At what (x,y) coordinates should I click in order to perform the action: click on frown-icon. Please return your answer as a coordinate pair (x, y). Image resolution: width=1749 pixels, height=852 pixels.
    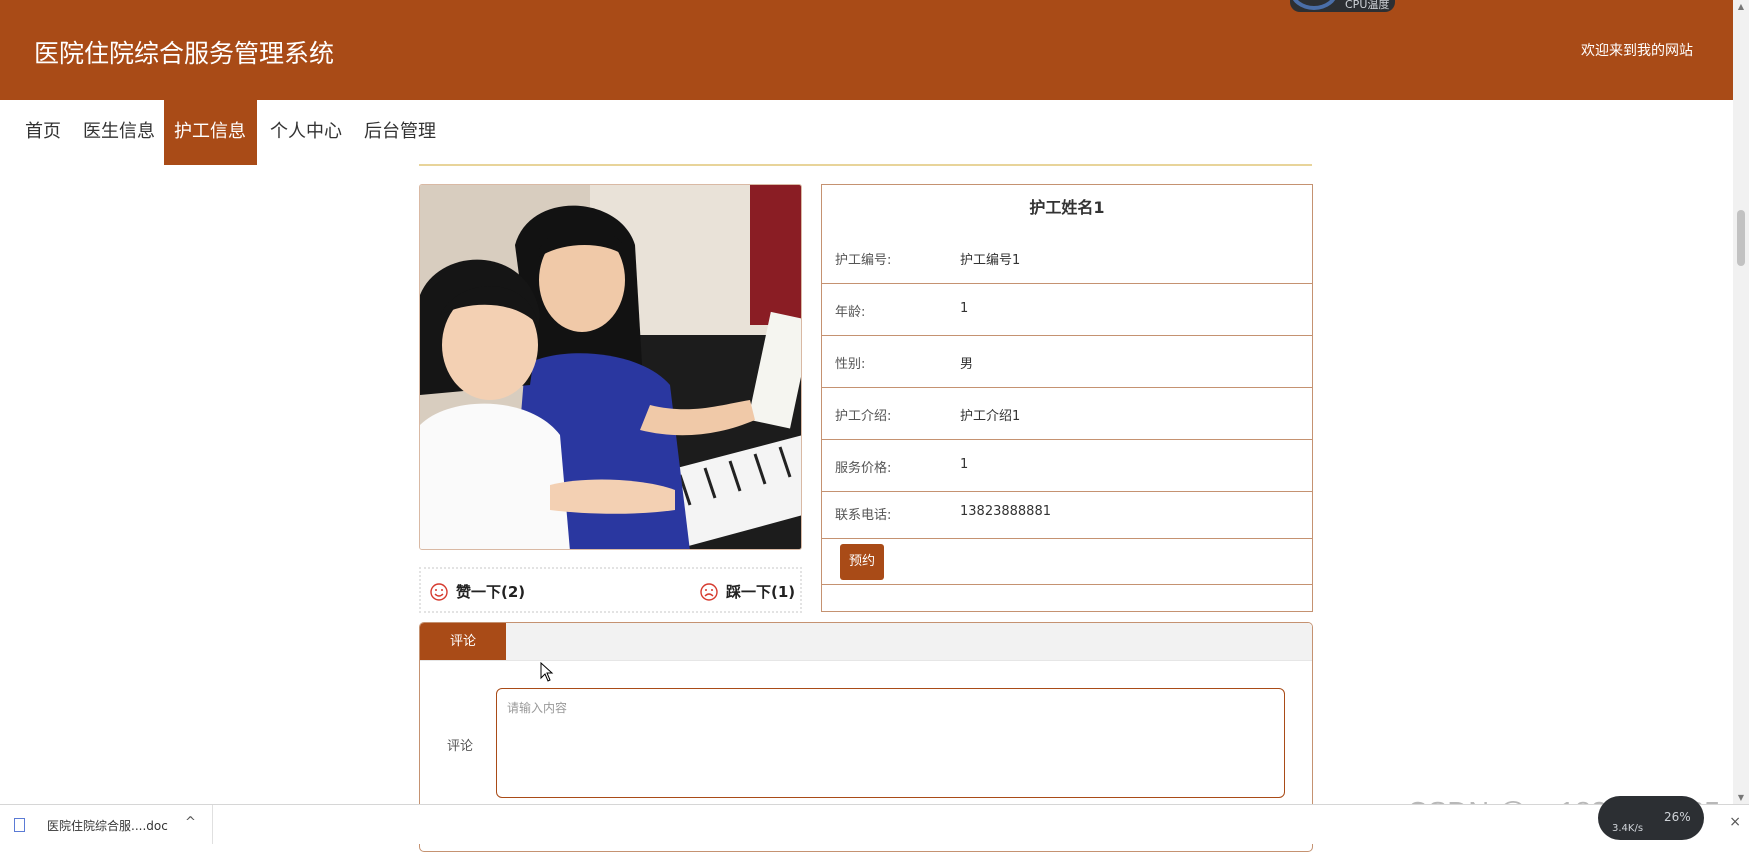
    Looking at the image, I should click on (709, 591).